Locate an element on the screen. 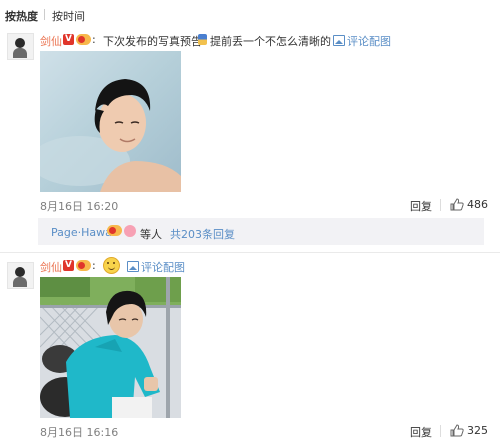  sub-replies-box: Page·Hawa 等人 共203条回复 is located at coordinates (261, 231).